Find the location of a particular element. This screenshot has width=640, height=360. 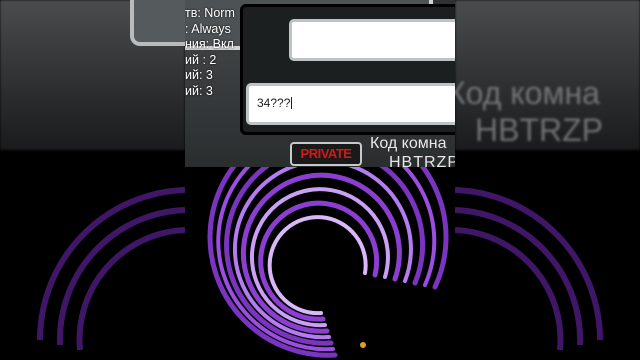

text-caret is located at coordinates (292, 103).